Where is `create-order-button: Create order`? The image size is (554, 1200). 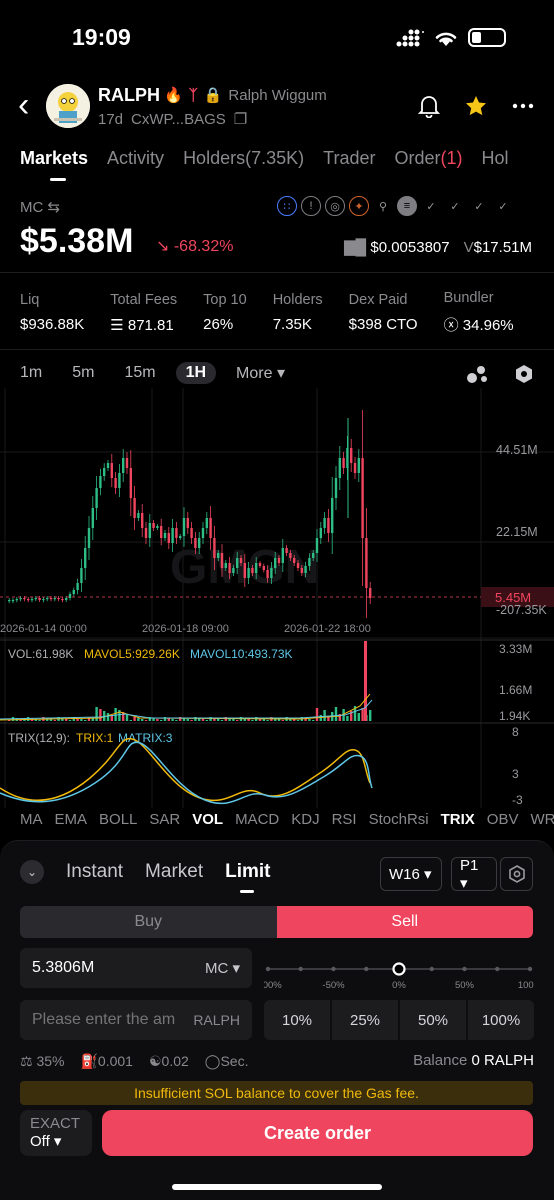 create-order-button: Create order is located at coordinates (317, 1133).